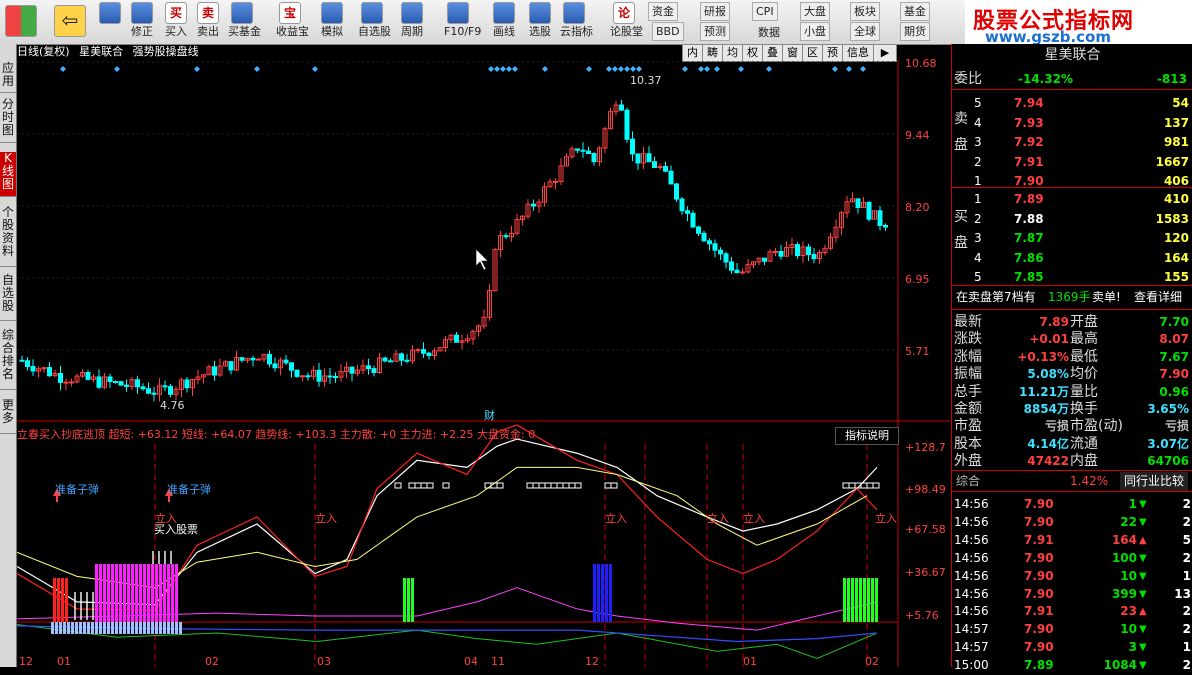 The image size is (1192, 675). Describe the element at coordinates (1154, 481) in the screenshot. I see `industry-compare-button: 同行业比较` at that location.